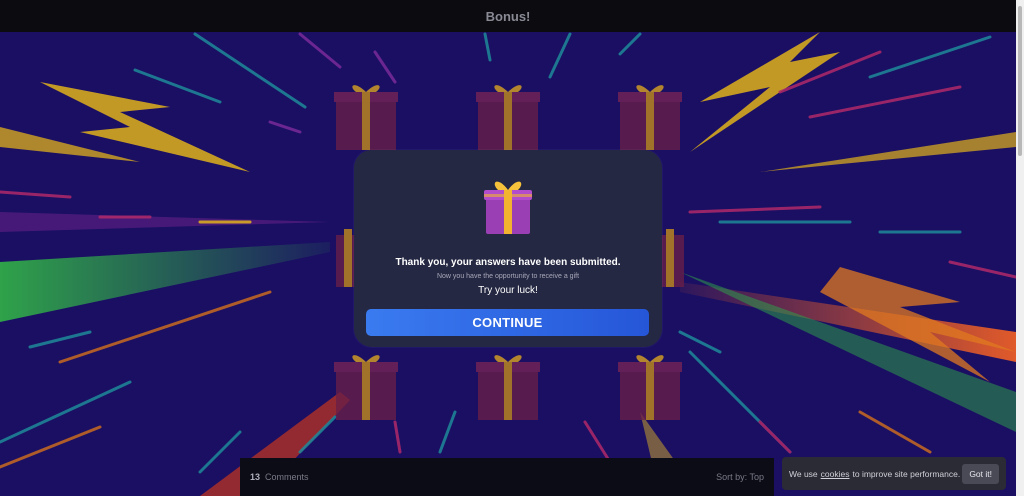 This screenshot has width=1024, height=496. What do you see at coordinates (1020, 81) in the screenshot?
I see `scrollbar-thumb` at bounding box center [1020, 81].